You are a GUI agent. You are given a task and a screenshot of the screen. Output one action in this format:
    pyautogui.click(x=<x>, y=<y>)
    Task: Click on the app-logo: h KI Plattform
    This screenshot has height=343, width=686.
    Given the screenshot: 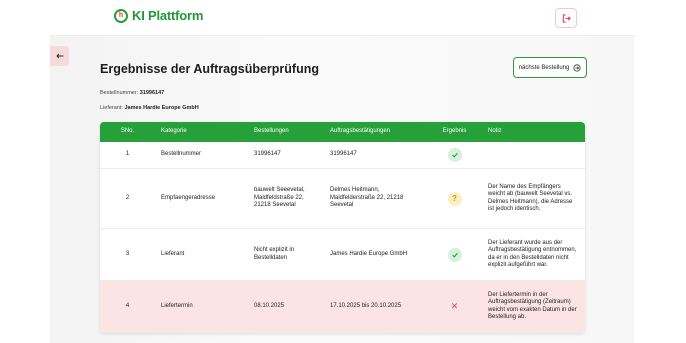 What is the action you would take?
    pyautogui.click(x=158, y=15)
    